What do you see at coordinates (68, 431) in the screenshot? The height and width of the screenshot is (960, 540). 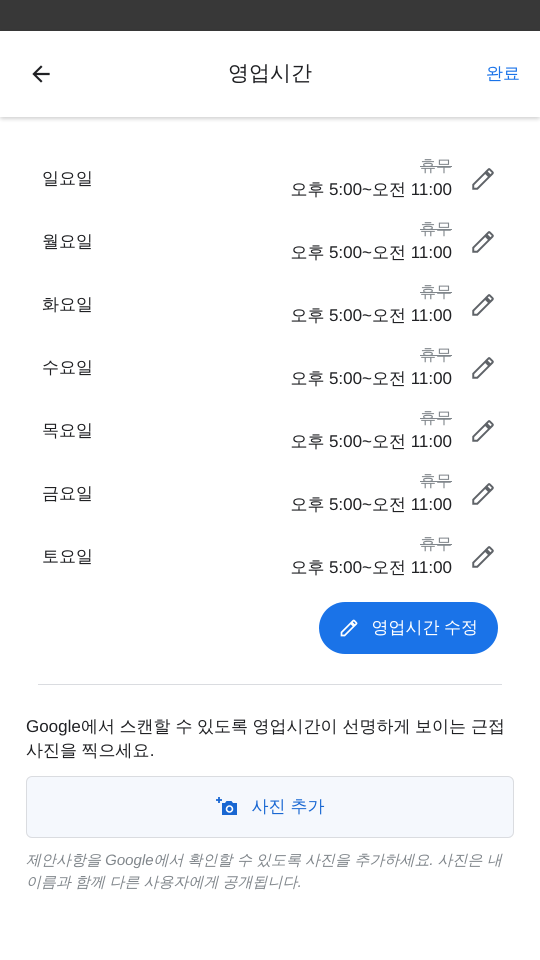 I see `day-label: 목요일` at bounding box center [68, 431].